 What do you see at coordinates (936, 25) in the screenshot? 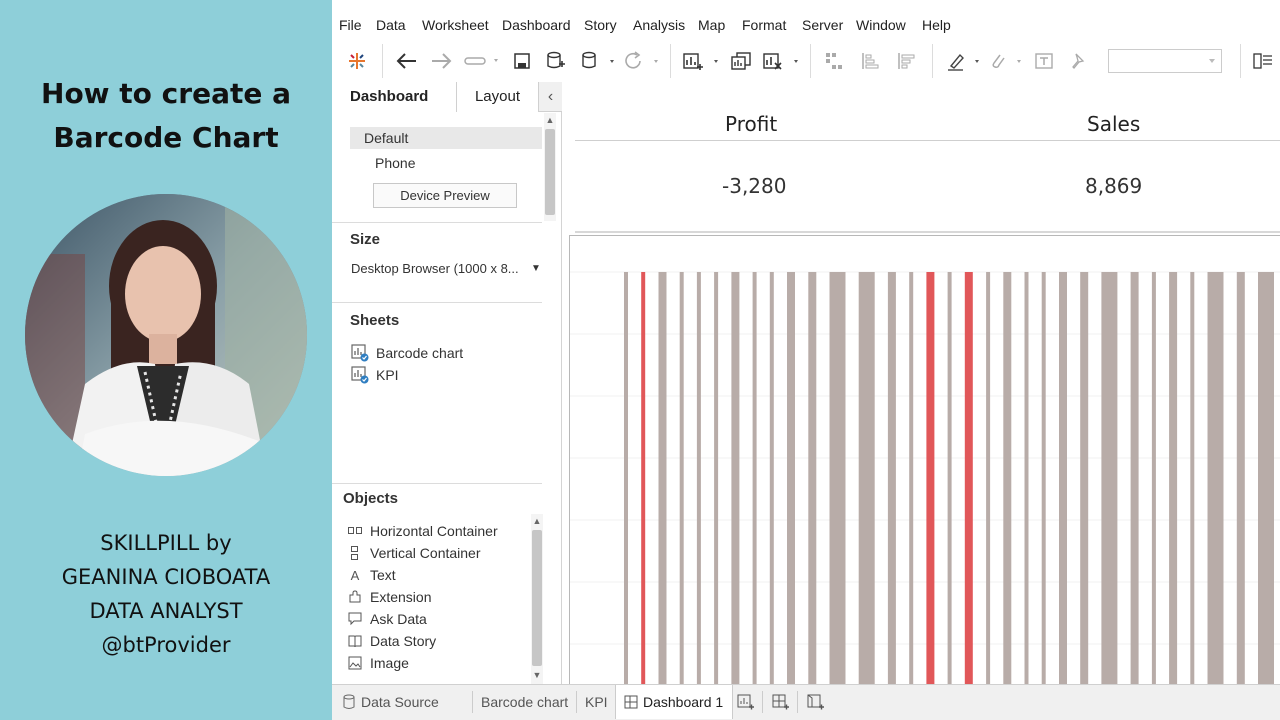
I see `menu-help: Help` at bounding box center [936, 25].